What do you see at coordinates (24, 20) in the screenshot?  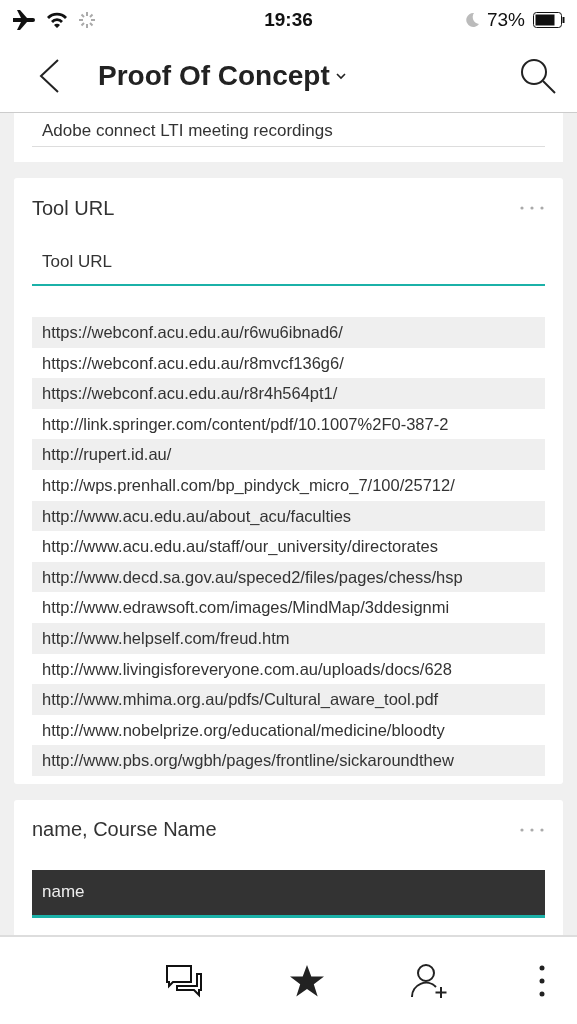 I see `airplane-icon` at bounding box center [24, 20].